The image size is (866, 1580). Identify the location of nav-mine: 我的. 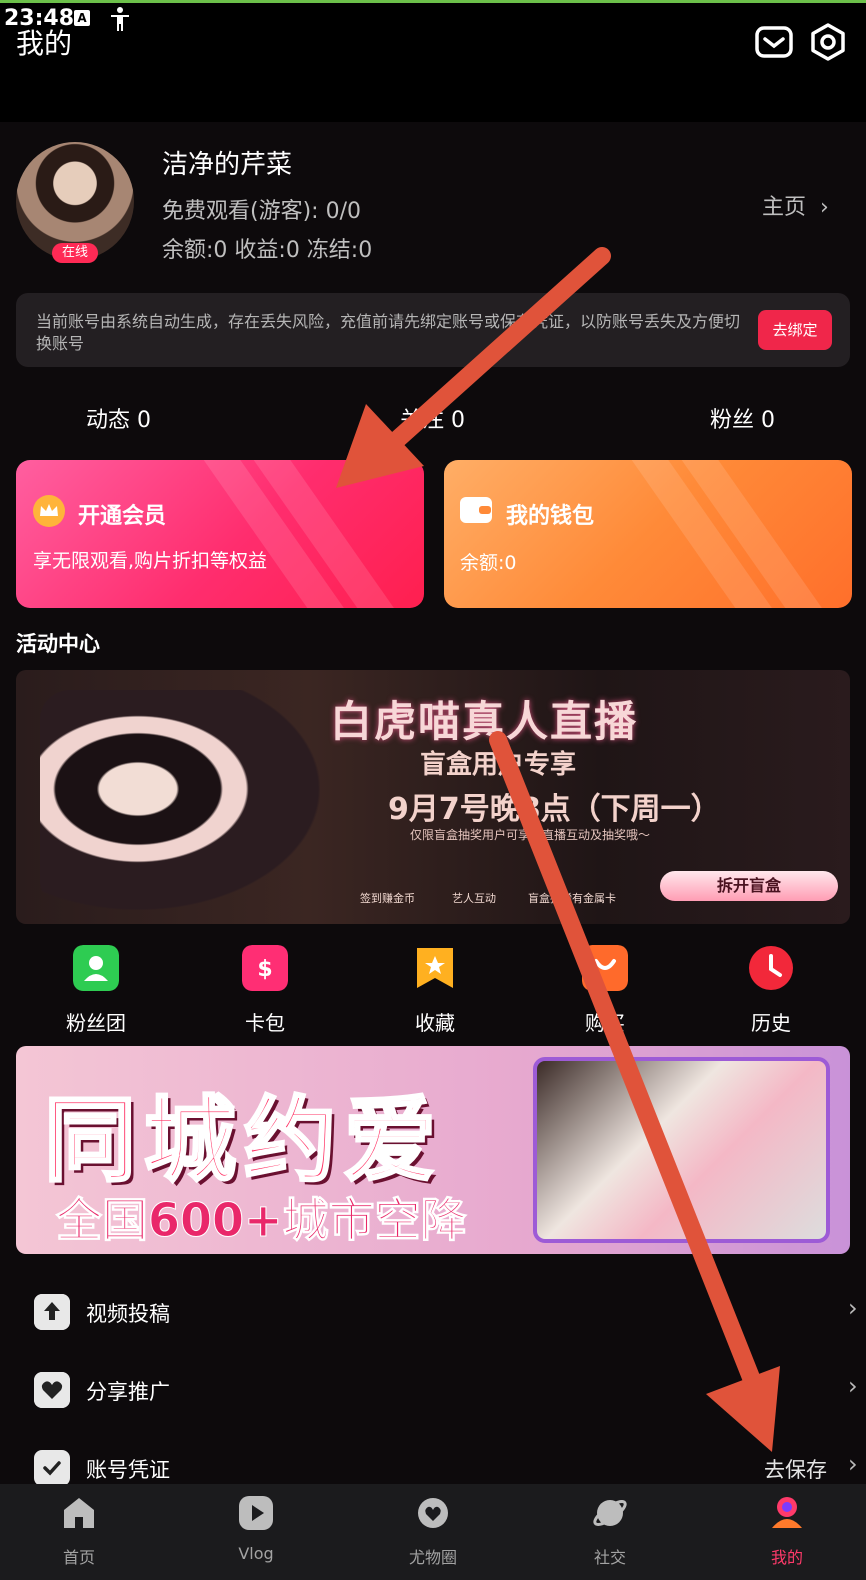
(787, 1531).